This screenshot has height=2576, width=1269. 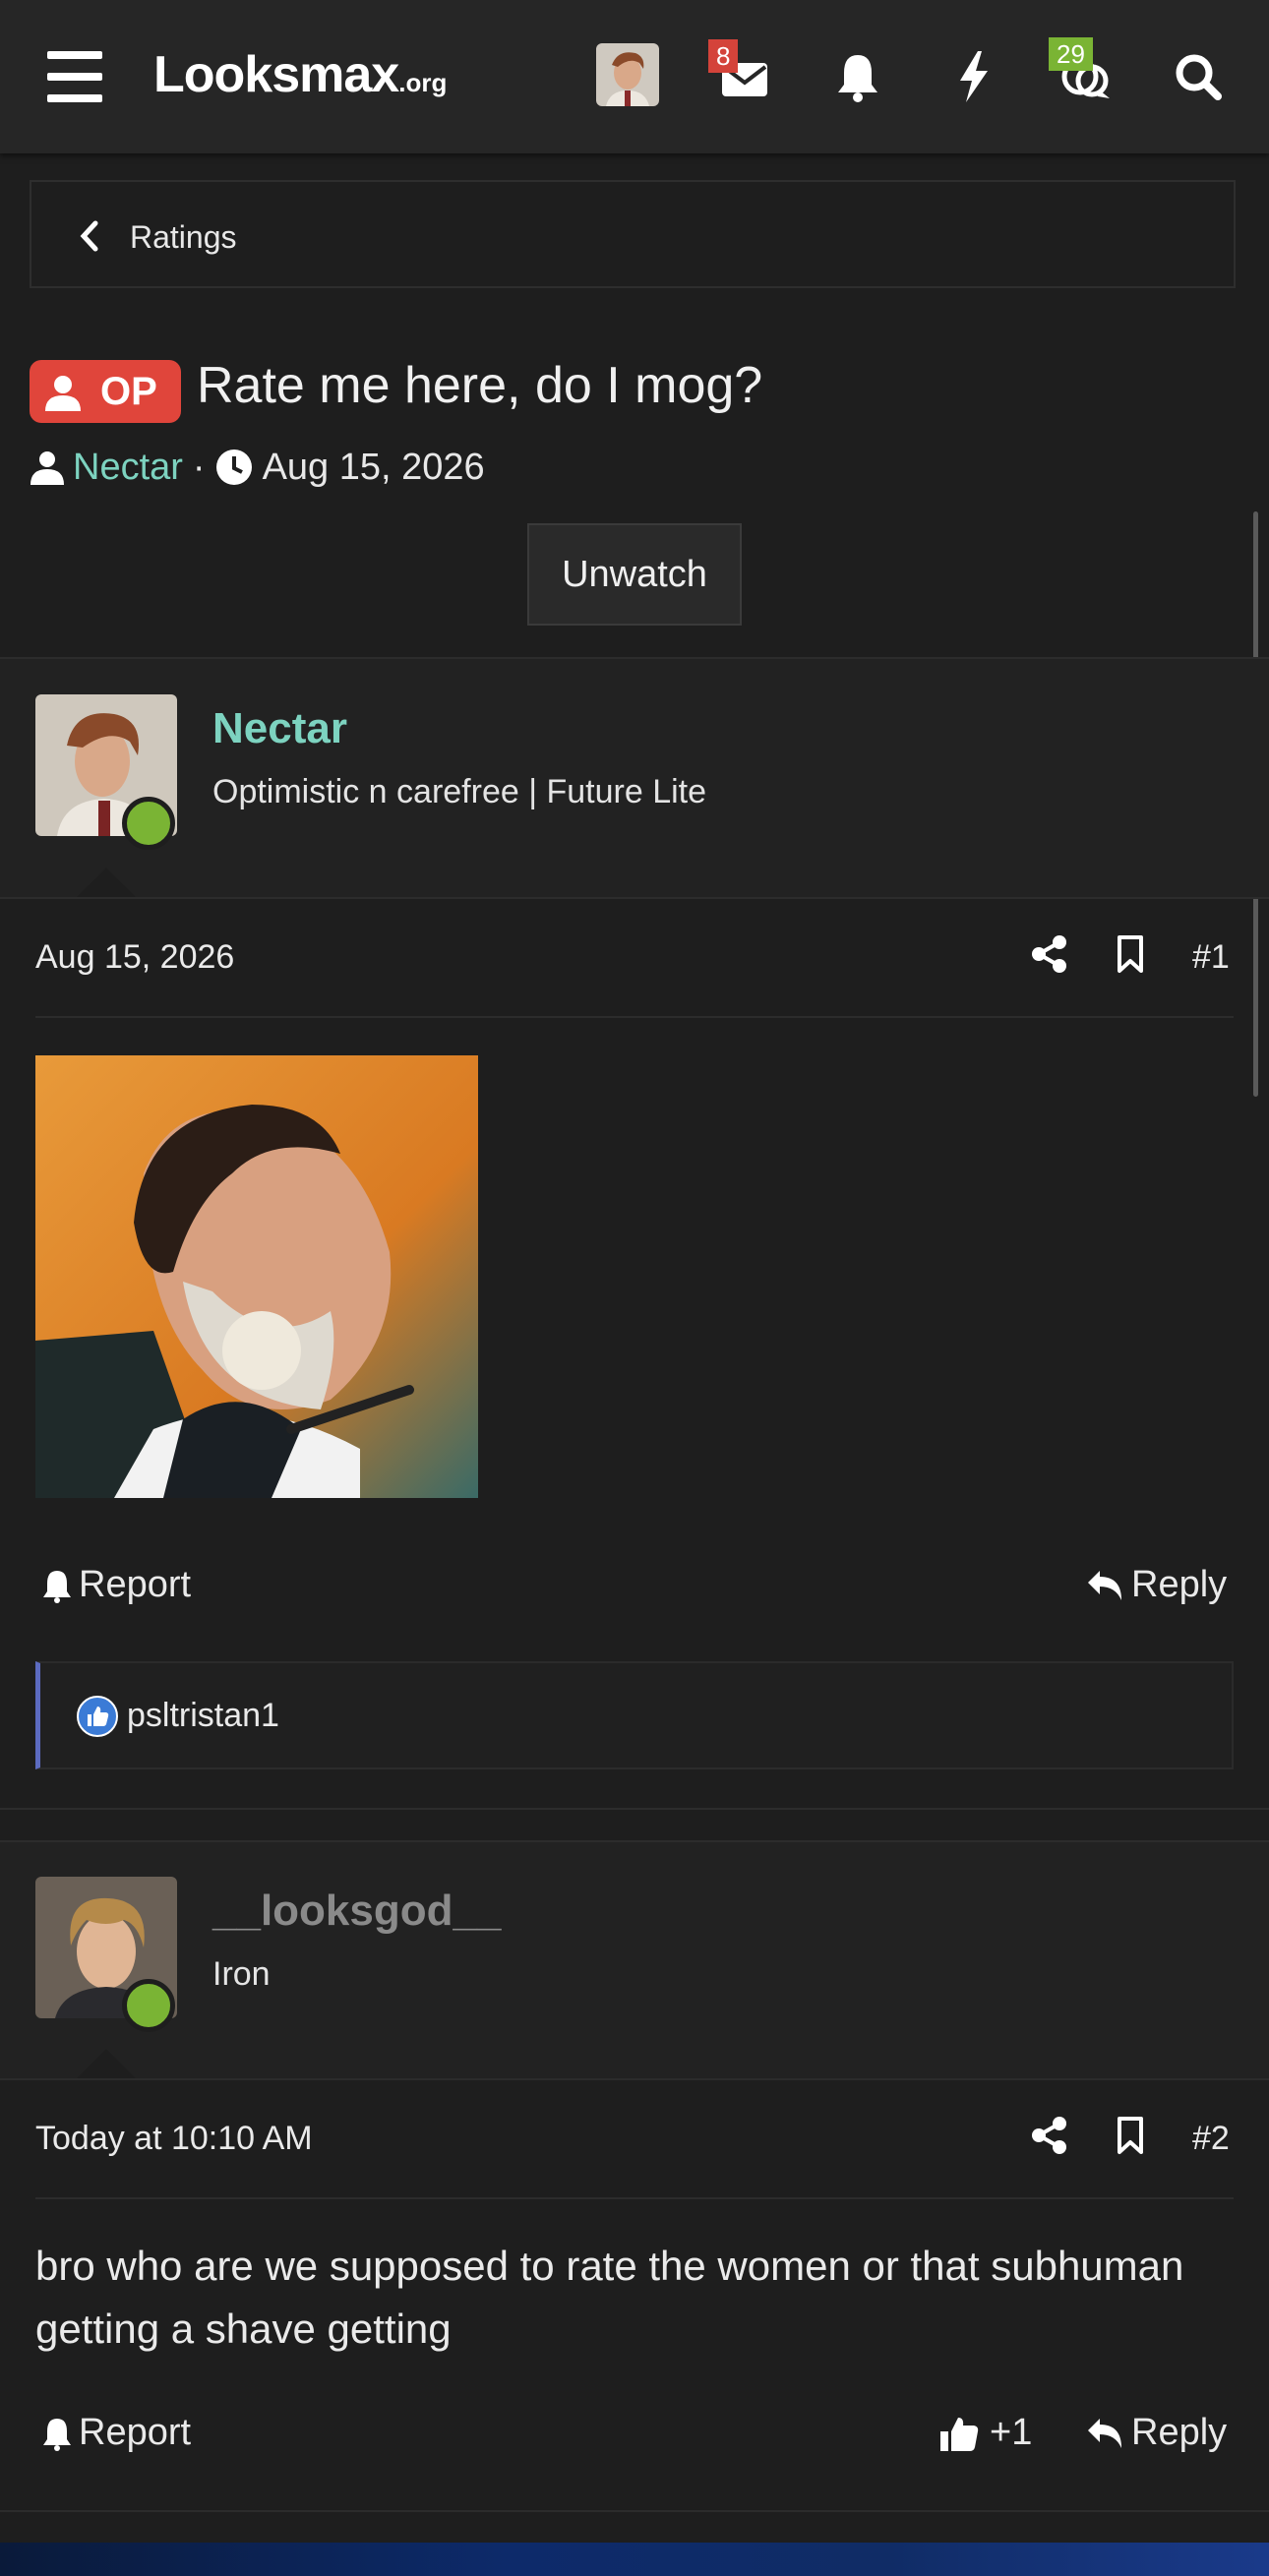 What do you see at coordinates (47, 467) in the screenshot?
I see `user-icon` at bounding box center [47, 467].